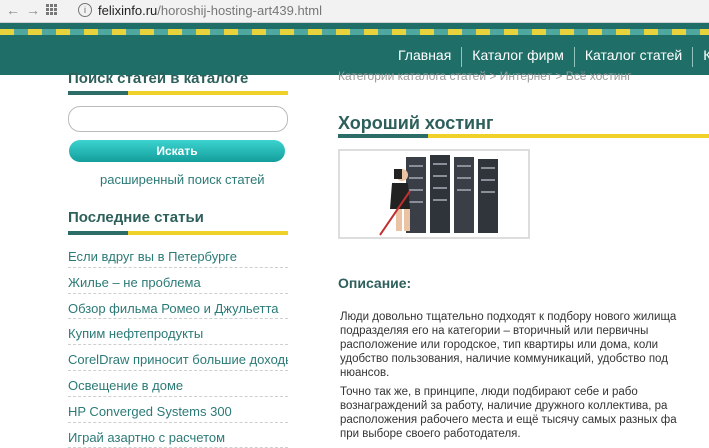 Image resolution: width=709 pixels, height=448 pixels. What do you see at coordinates (52, 10) in the screenshot?
I see `apps-grid-icon` at bounding box center [52, 10].